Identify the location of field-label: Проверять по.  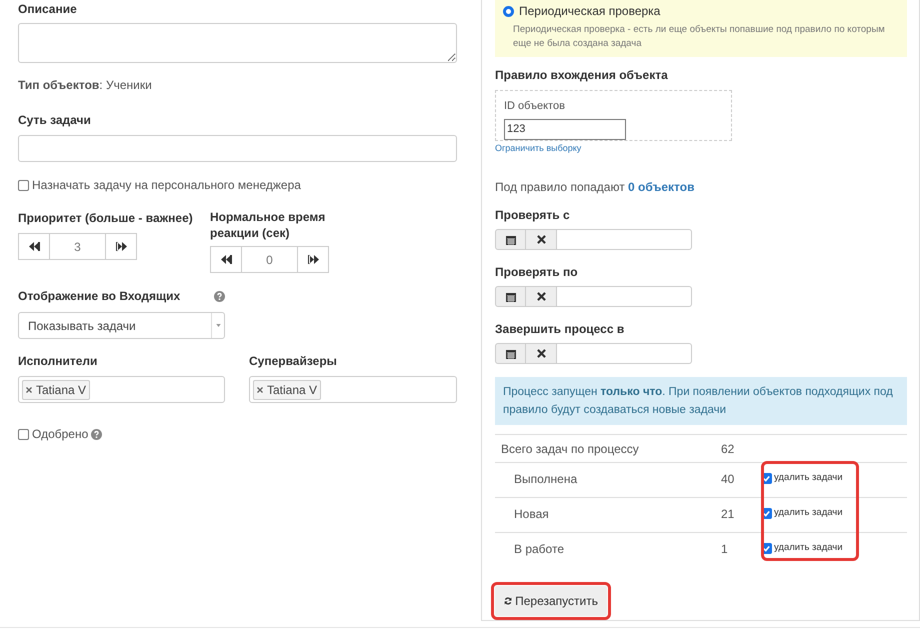
(537, 272).